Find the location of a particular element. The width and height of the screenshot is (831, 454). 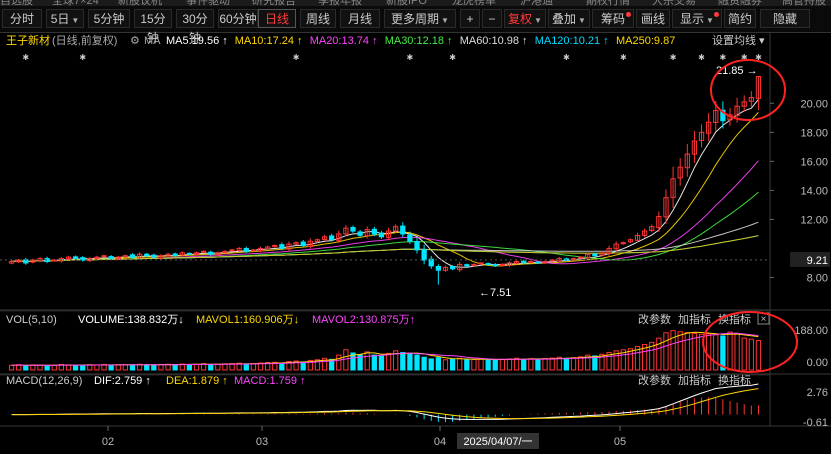

draw-line-button: 画线 is located at coordinates (653, 18).